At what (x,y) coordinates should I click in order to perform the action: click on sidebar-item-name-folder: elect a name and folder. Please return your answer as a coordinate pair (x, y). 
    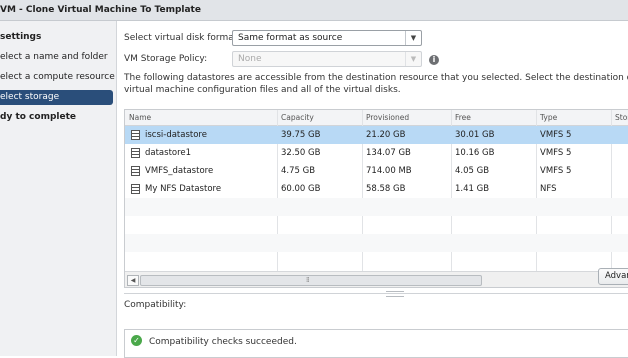
    Looking at the image, I should click on (56, 57).